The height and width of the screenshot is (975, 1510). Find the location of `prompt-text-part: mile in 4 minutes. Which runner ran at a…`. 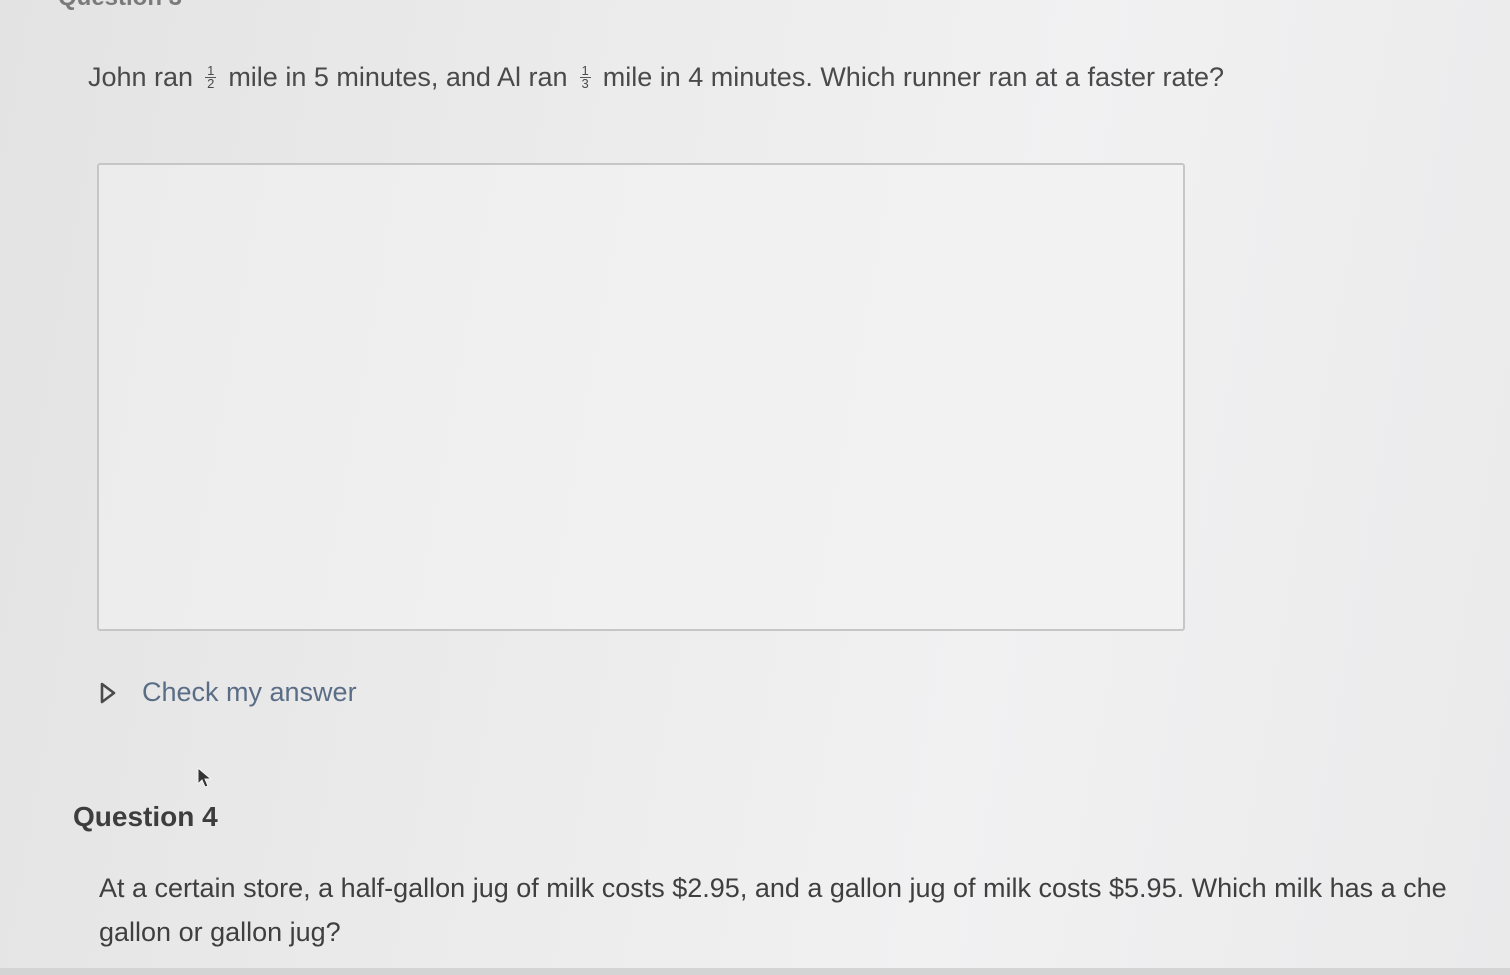

prompt-text-part: mile in 4 minutes. Which runner ran at a… is located at coordinates (913, 77).